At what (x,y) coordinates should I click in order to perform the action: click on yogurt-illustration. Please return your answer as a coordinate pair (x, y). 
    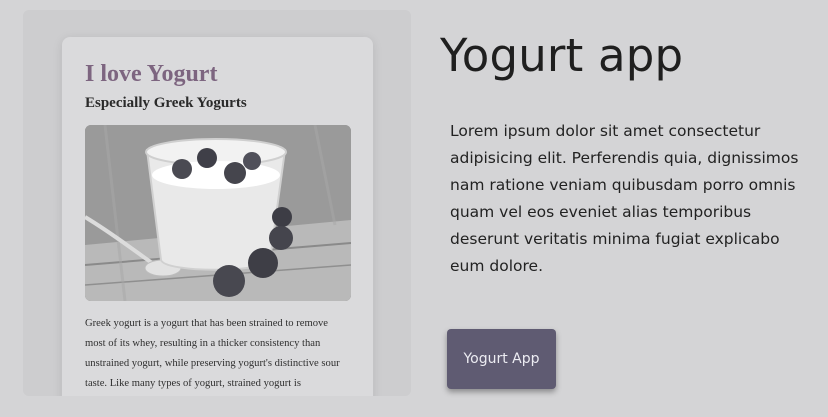
    Looking at the image, I should click on (218, 213).